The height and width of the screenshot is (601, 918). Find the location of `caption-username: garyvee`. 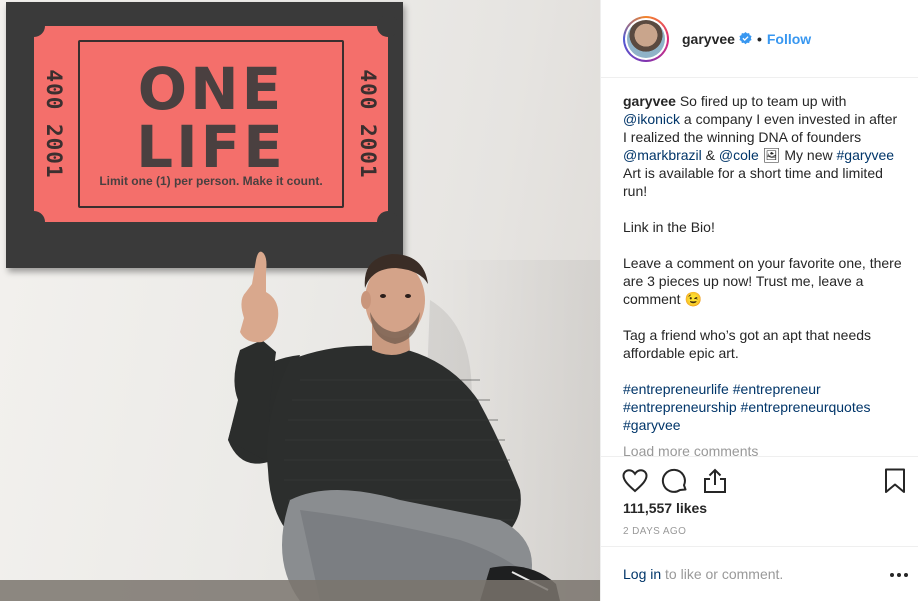

caption-username: garyvee is located at coordinates (649, 101).